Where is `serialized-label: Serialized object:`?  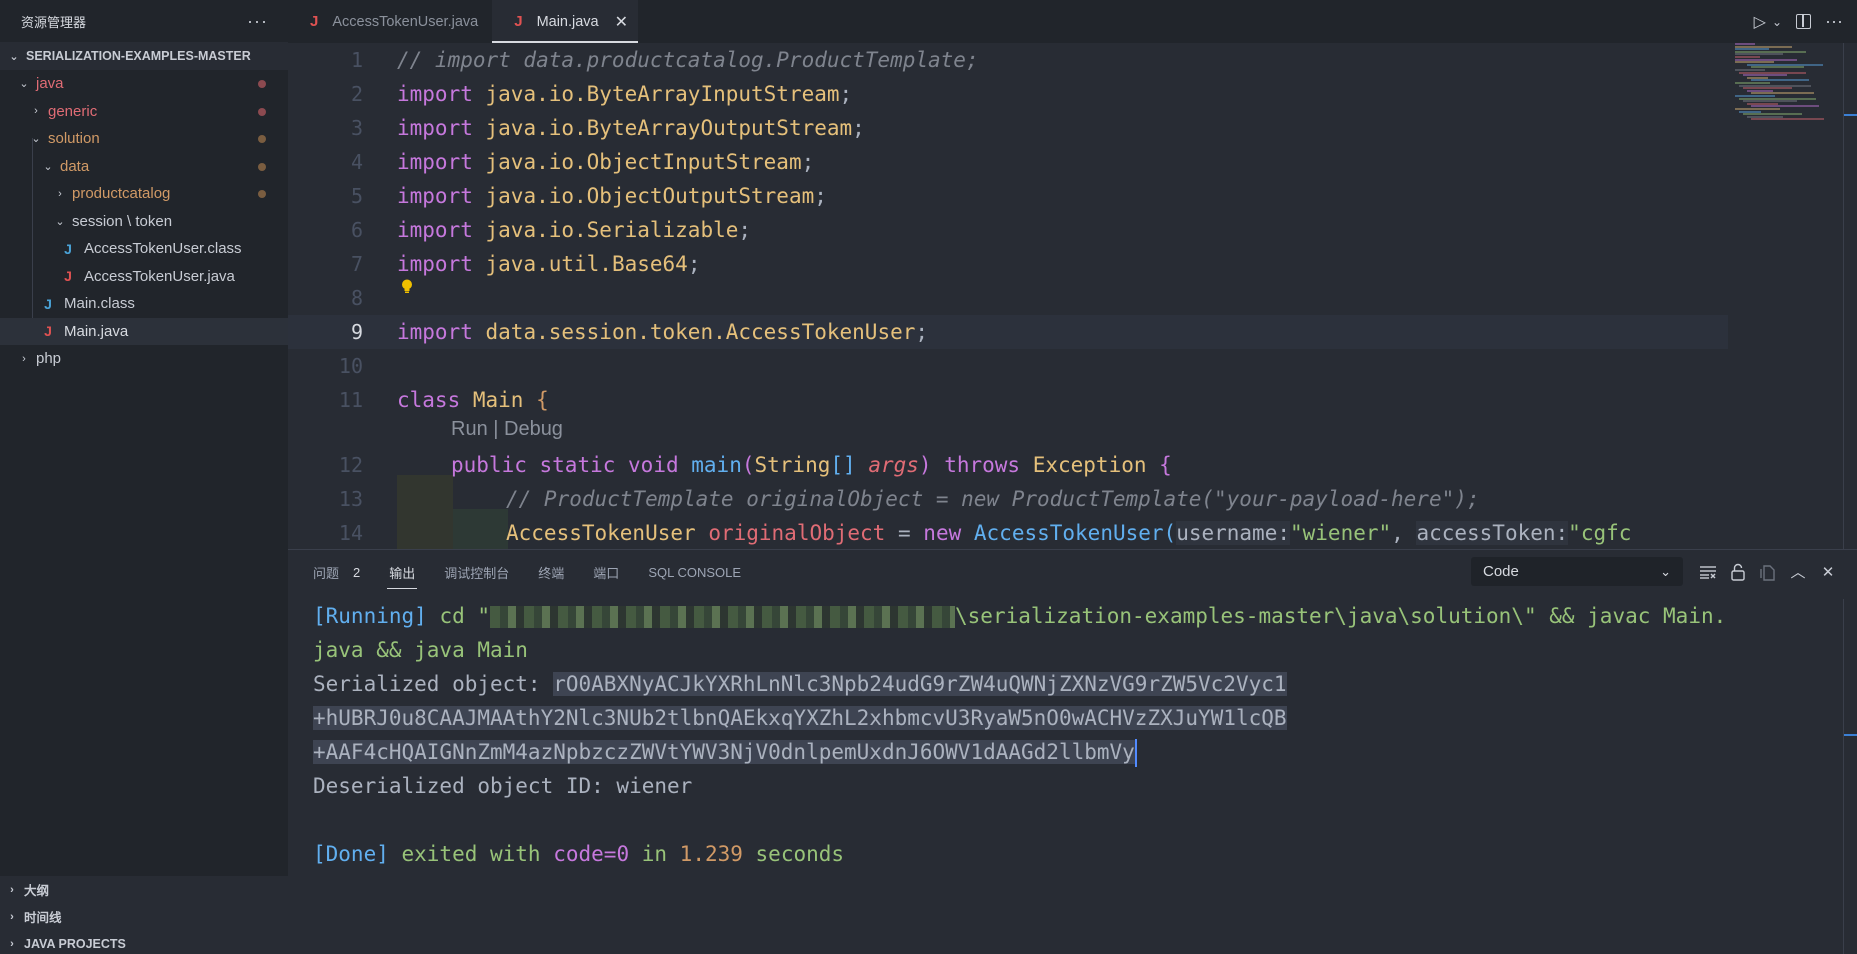 serialized-label: Serialized object: is located at coordinates (433, 684).